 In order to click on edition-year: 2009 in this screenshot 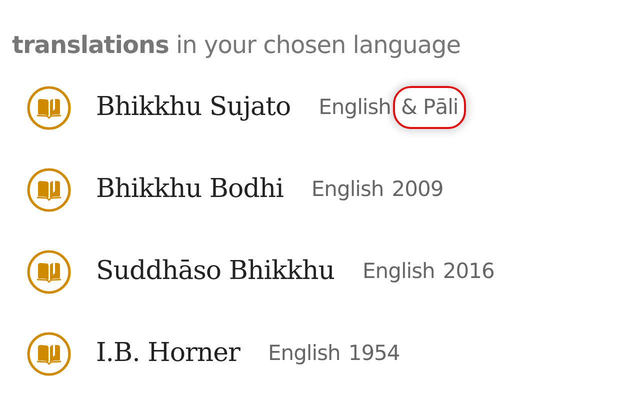, I will do `click(418, 189)`.